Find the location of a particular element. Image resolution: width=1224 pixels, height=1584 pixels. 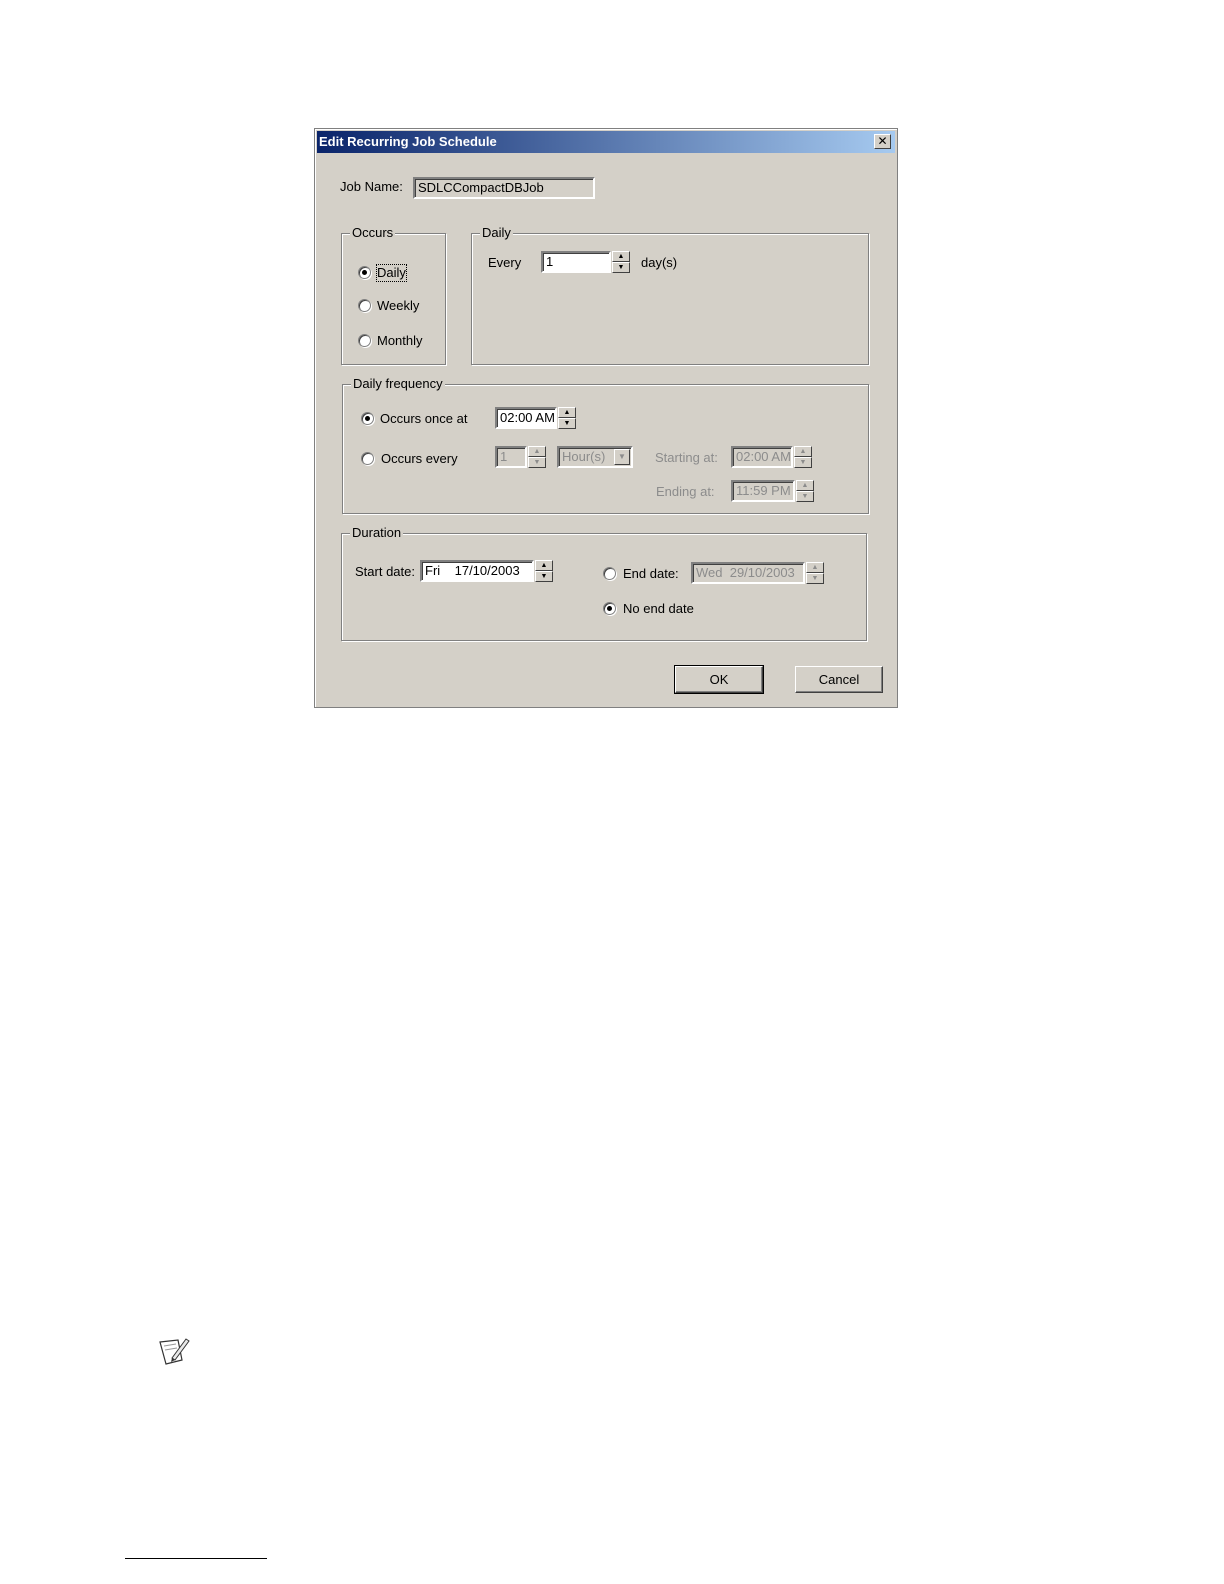

starting-time-spinner: ▲ ▼ is located at coordinates (803, 457).